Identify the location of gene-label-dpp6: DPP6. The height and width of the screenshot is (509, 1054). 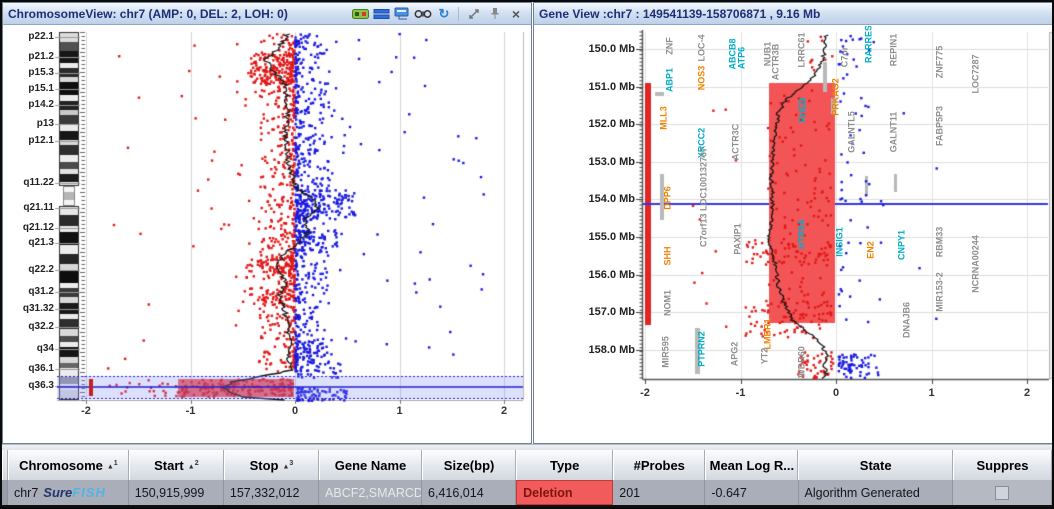
(667, 198).